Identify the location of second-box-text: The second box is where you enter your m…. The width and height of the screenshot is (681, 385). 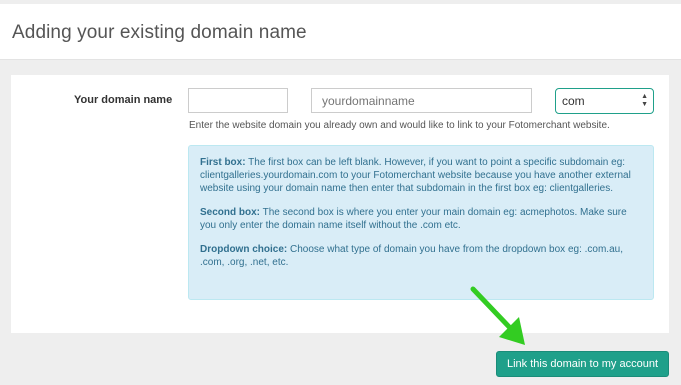
(413, 219).